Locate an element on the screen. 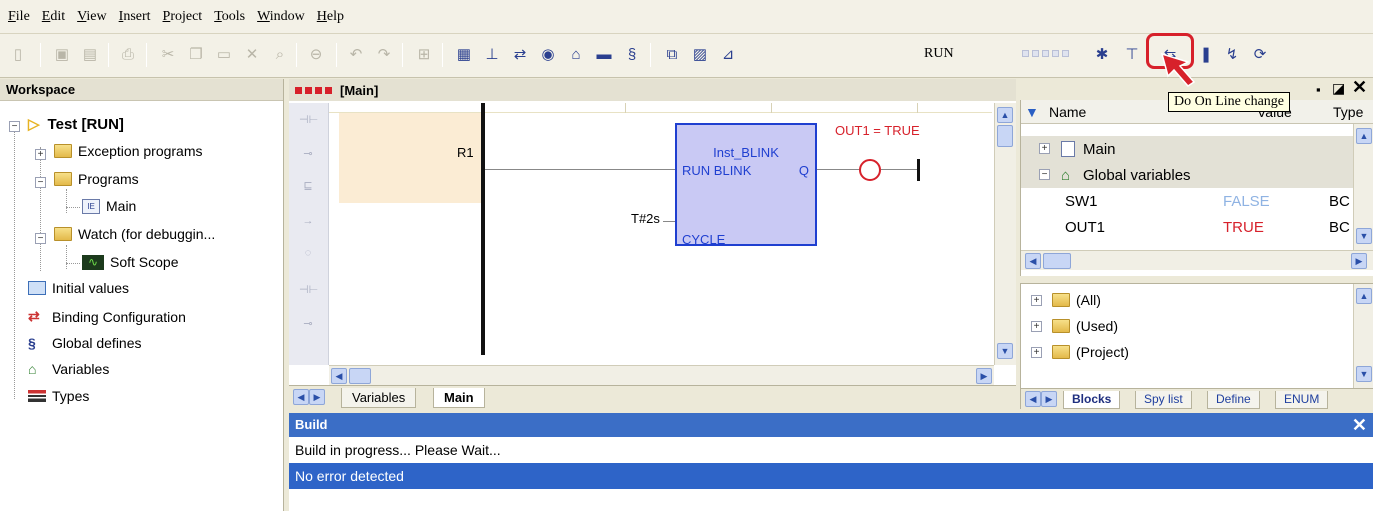 The height and width of the screenshot is (511, 1373). undock-icon: ◪ is located at coordinates (1338, 88).